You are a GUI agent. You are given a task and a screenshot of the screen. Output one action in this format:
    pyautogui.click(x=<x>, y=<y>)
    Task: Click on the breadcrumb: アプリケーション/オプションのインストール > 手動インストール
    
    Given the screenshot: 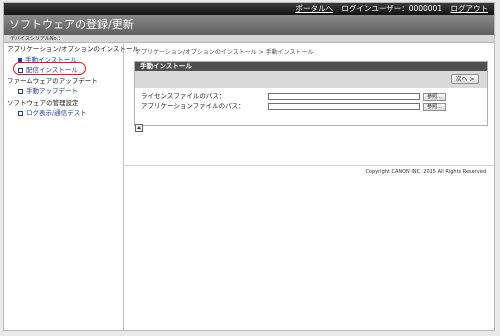 What is the action you would take?
    pyautogui.click(x=224, y=52)
    